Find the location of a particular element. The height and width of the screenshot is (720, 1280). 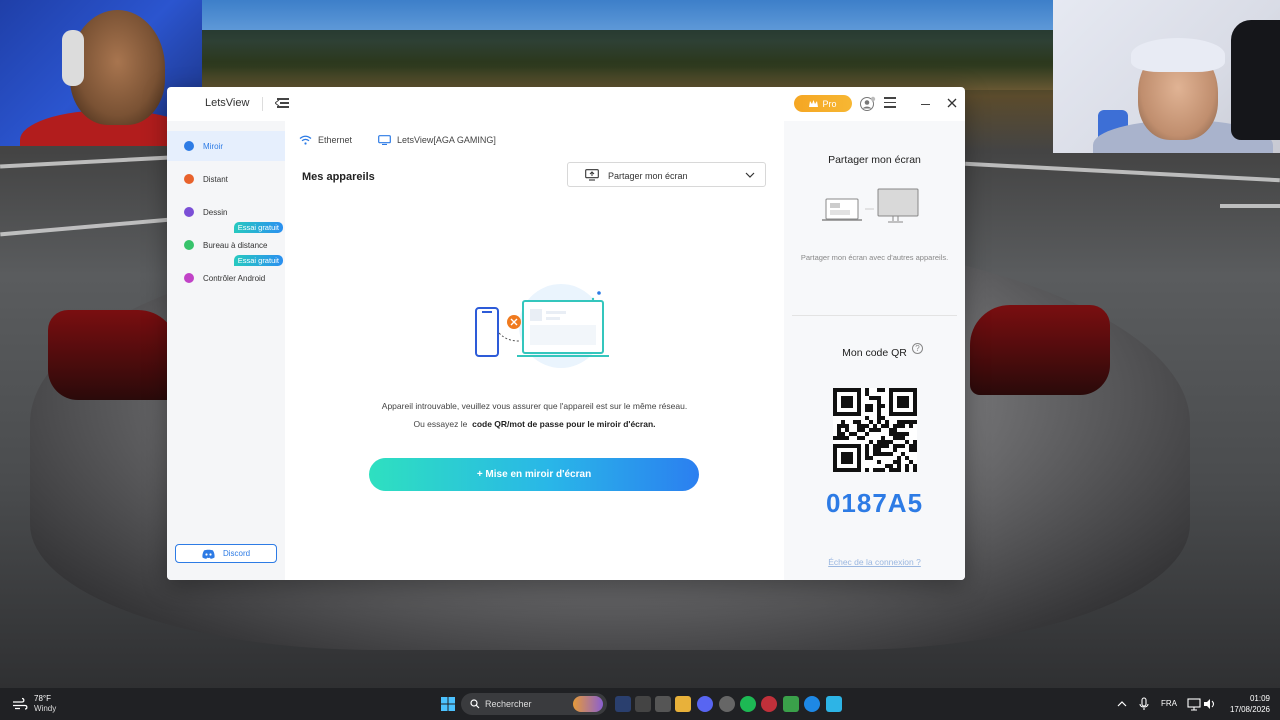

weather-widget: 78°F Windy is located at coordinates (34, 704).